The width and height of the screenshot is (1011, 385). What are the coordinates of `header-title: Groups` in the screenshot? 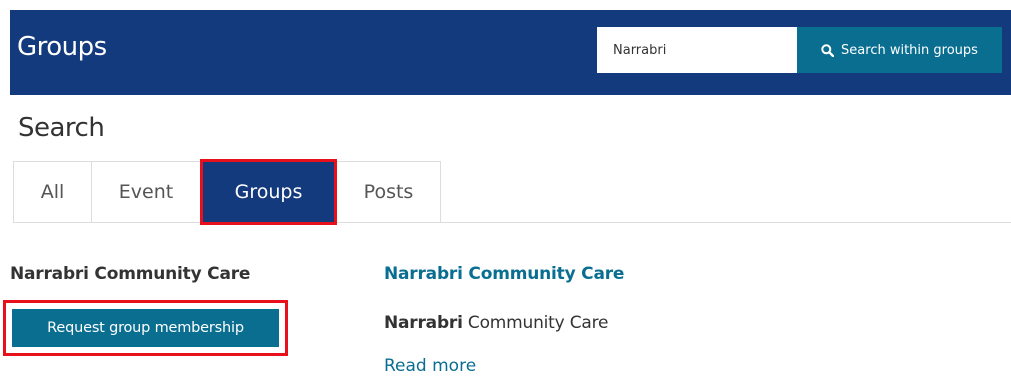 It's located at (62, 47).